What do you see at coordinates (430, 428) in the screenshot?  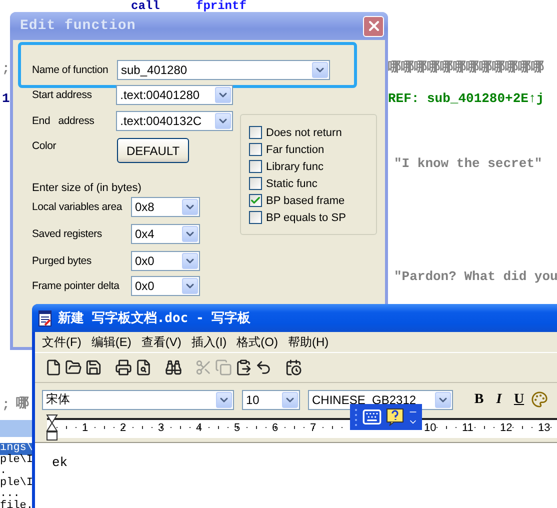 I see `ruler-number: 10` at bounding box center [430, 428].